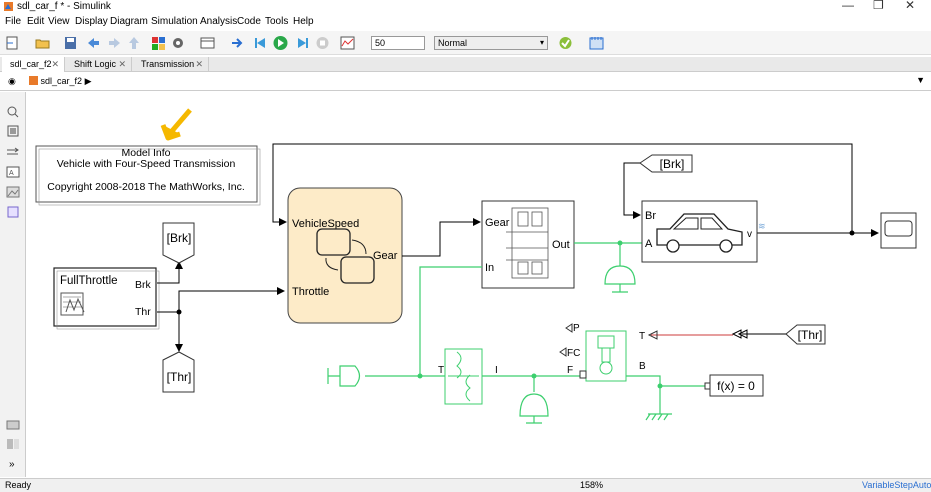 This screenshot has width=931, height=492. I want to click on save-icon, so click(70, 43).